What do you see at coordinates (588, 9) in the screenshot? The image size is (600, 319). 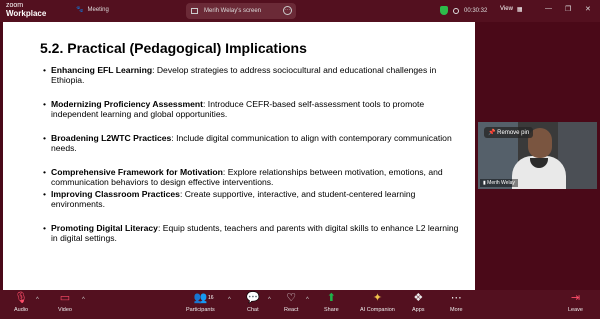 I see `close-icon: ✕` at bounding box center [588, 9].